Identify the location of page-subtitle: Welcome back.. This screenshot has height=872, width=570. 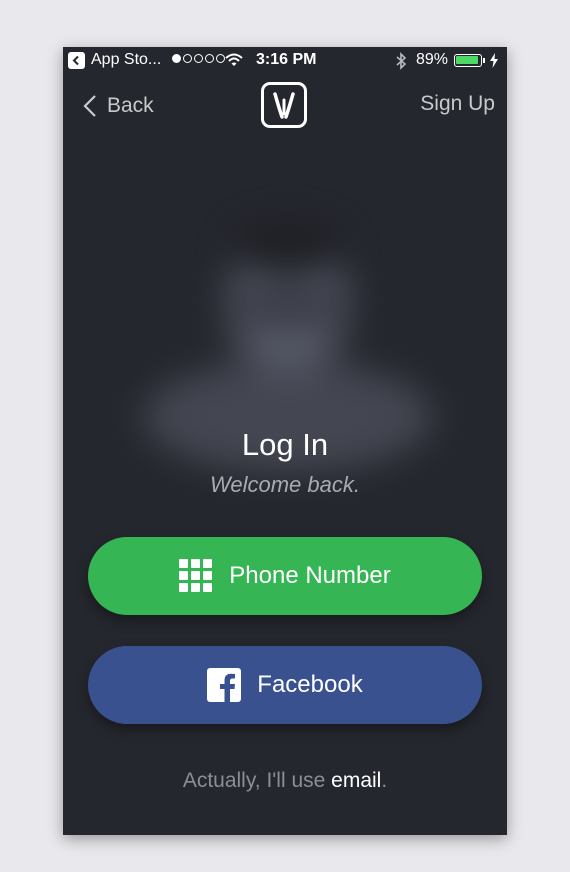
(285, 484).